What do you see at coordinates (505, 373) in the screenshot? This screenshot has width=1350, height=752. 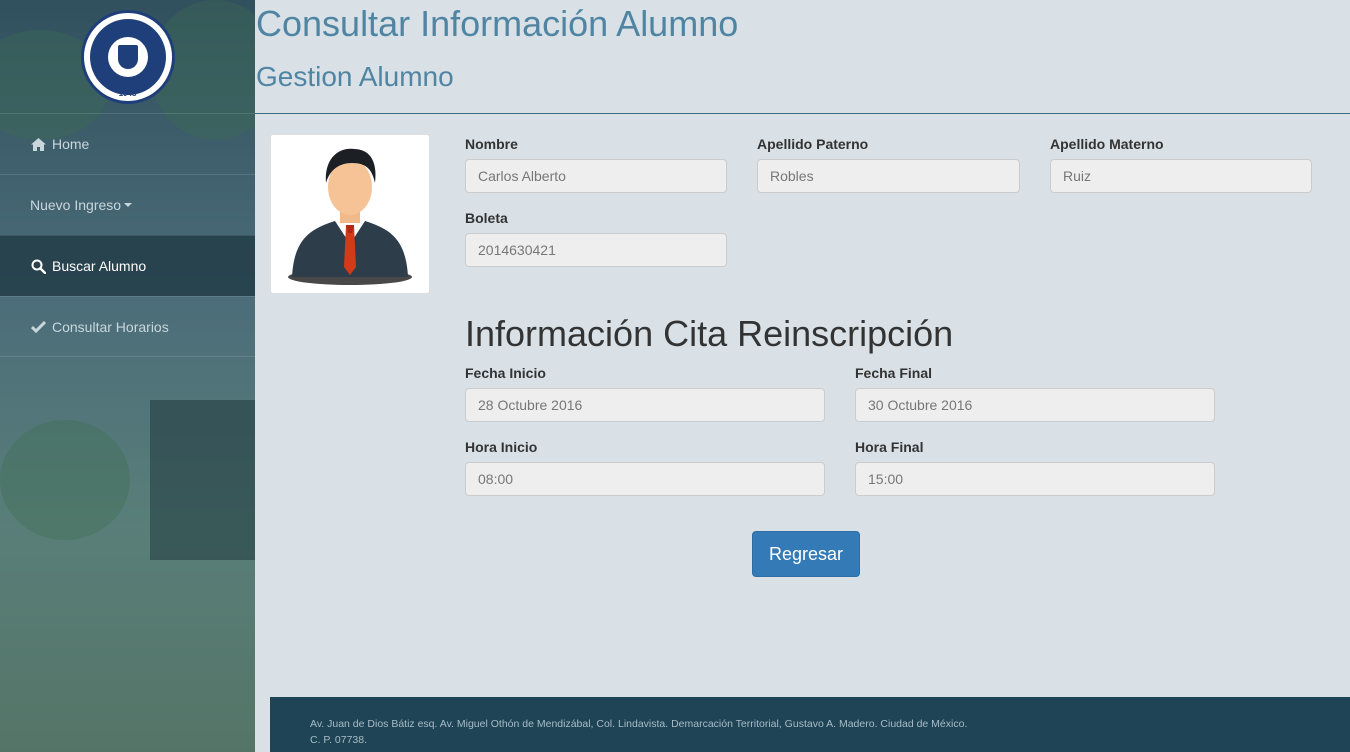 I see `fecha-inicio-label: Fecha Inicio` at bounding box center [505, 373].